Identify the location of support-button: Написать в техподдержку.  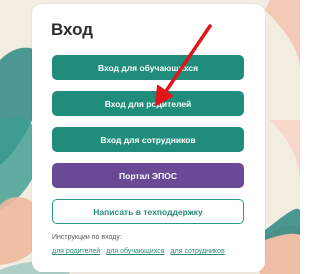
(148, 211).